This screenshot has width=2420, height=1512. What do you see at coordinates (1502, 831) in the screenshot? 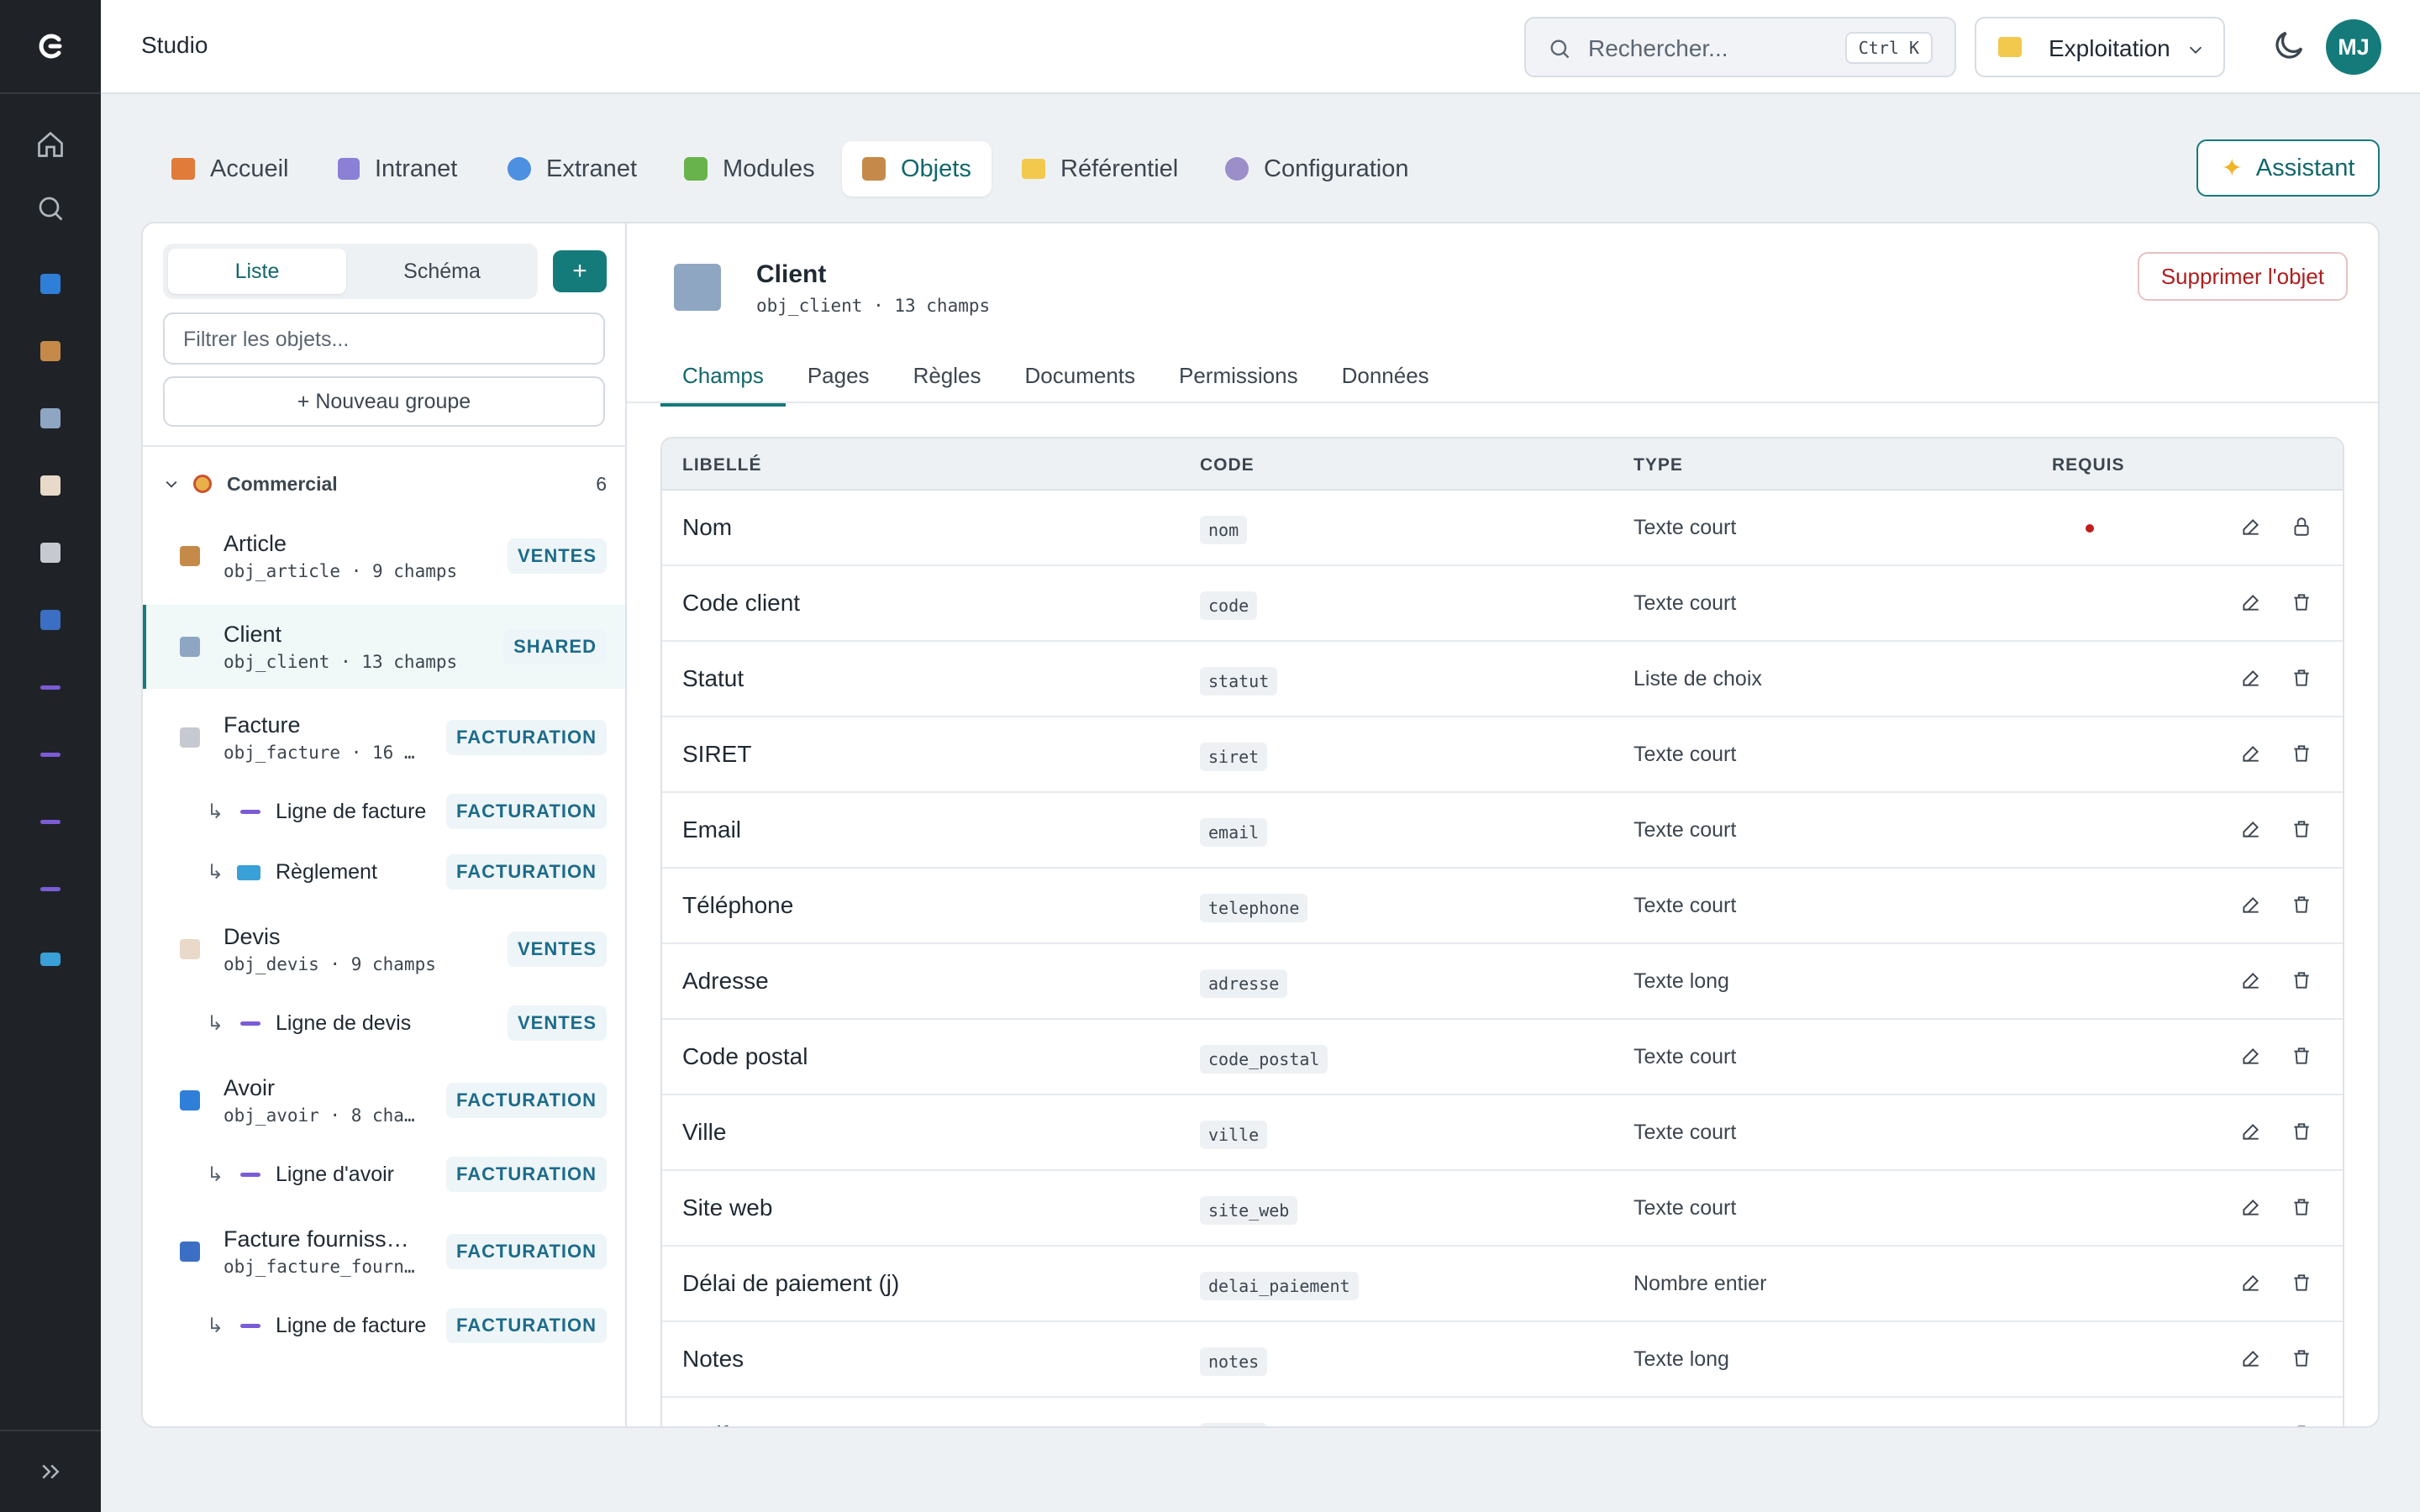
I see `table-row: Email email Texte court` at bounding box center [1502, 831].